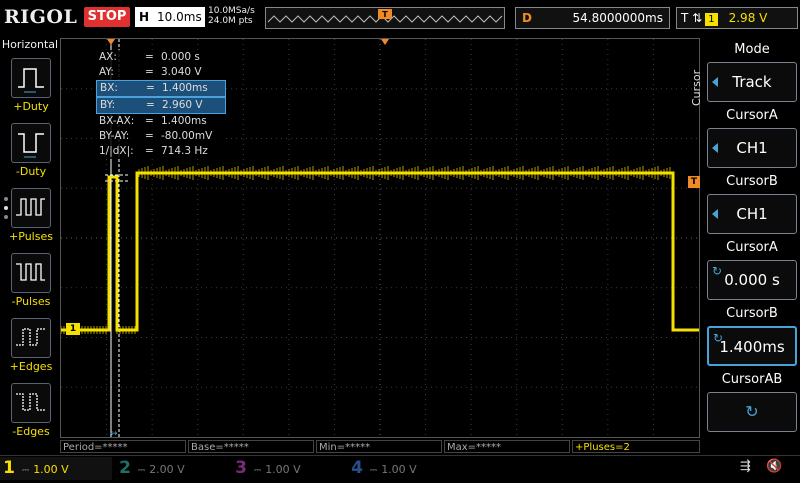 The height and width of the screenshot is (483, 800). I want to click on readout-key: BX:, so click(109, 88).